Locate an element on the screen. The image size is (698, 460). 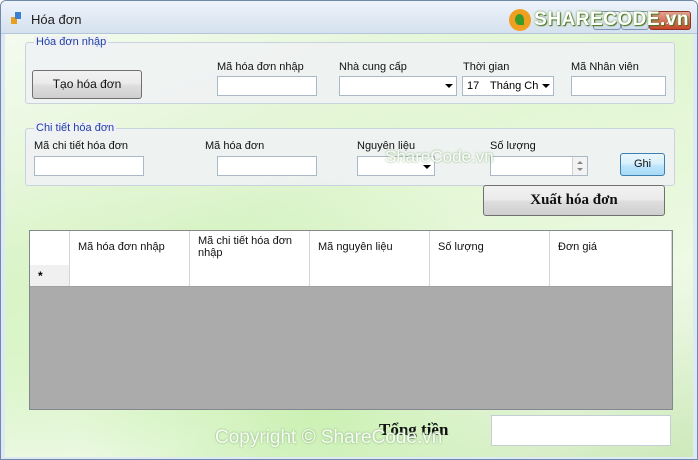
ma-chi-tiet-label: Mã chi tiết hóa đơn is located at coordinates (81, 146).